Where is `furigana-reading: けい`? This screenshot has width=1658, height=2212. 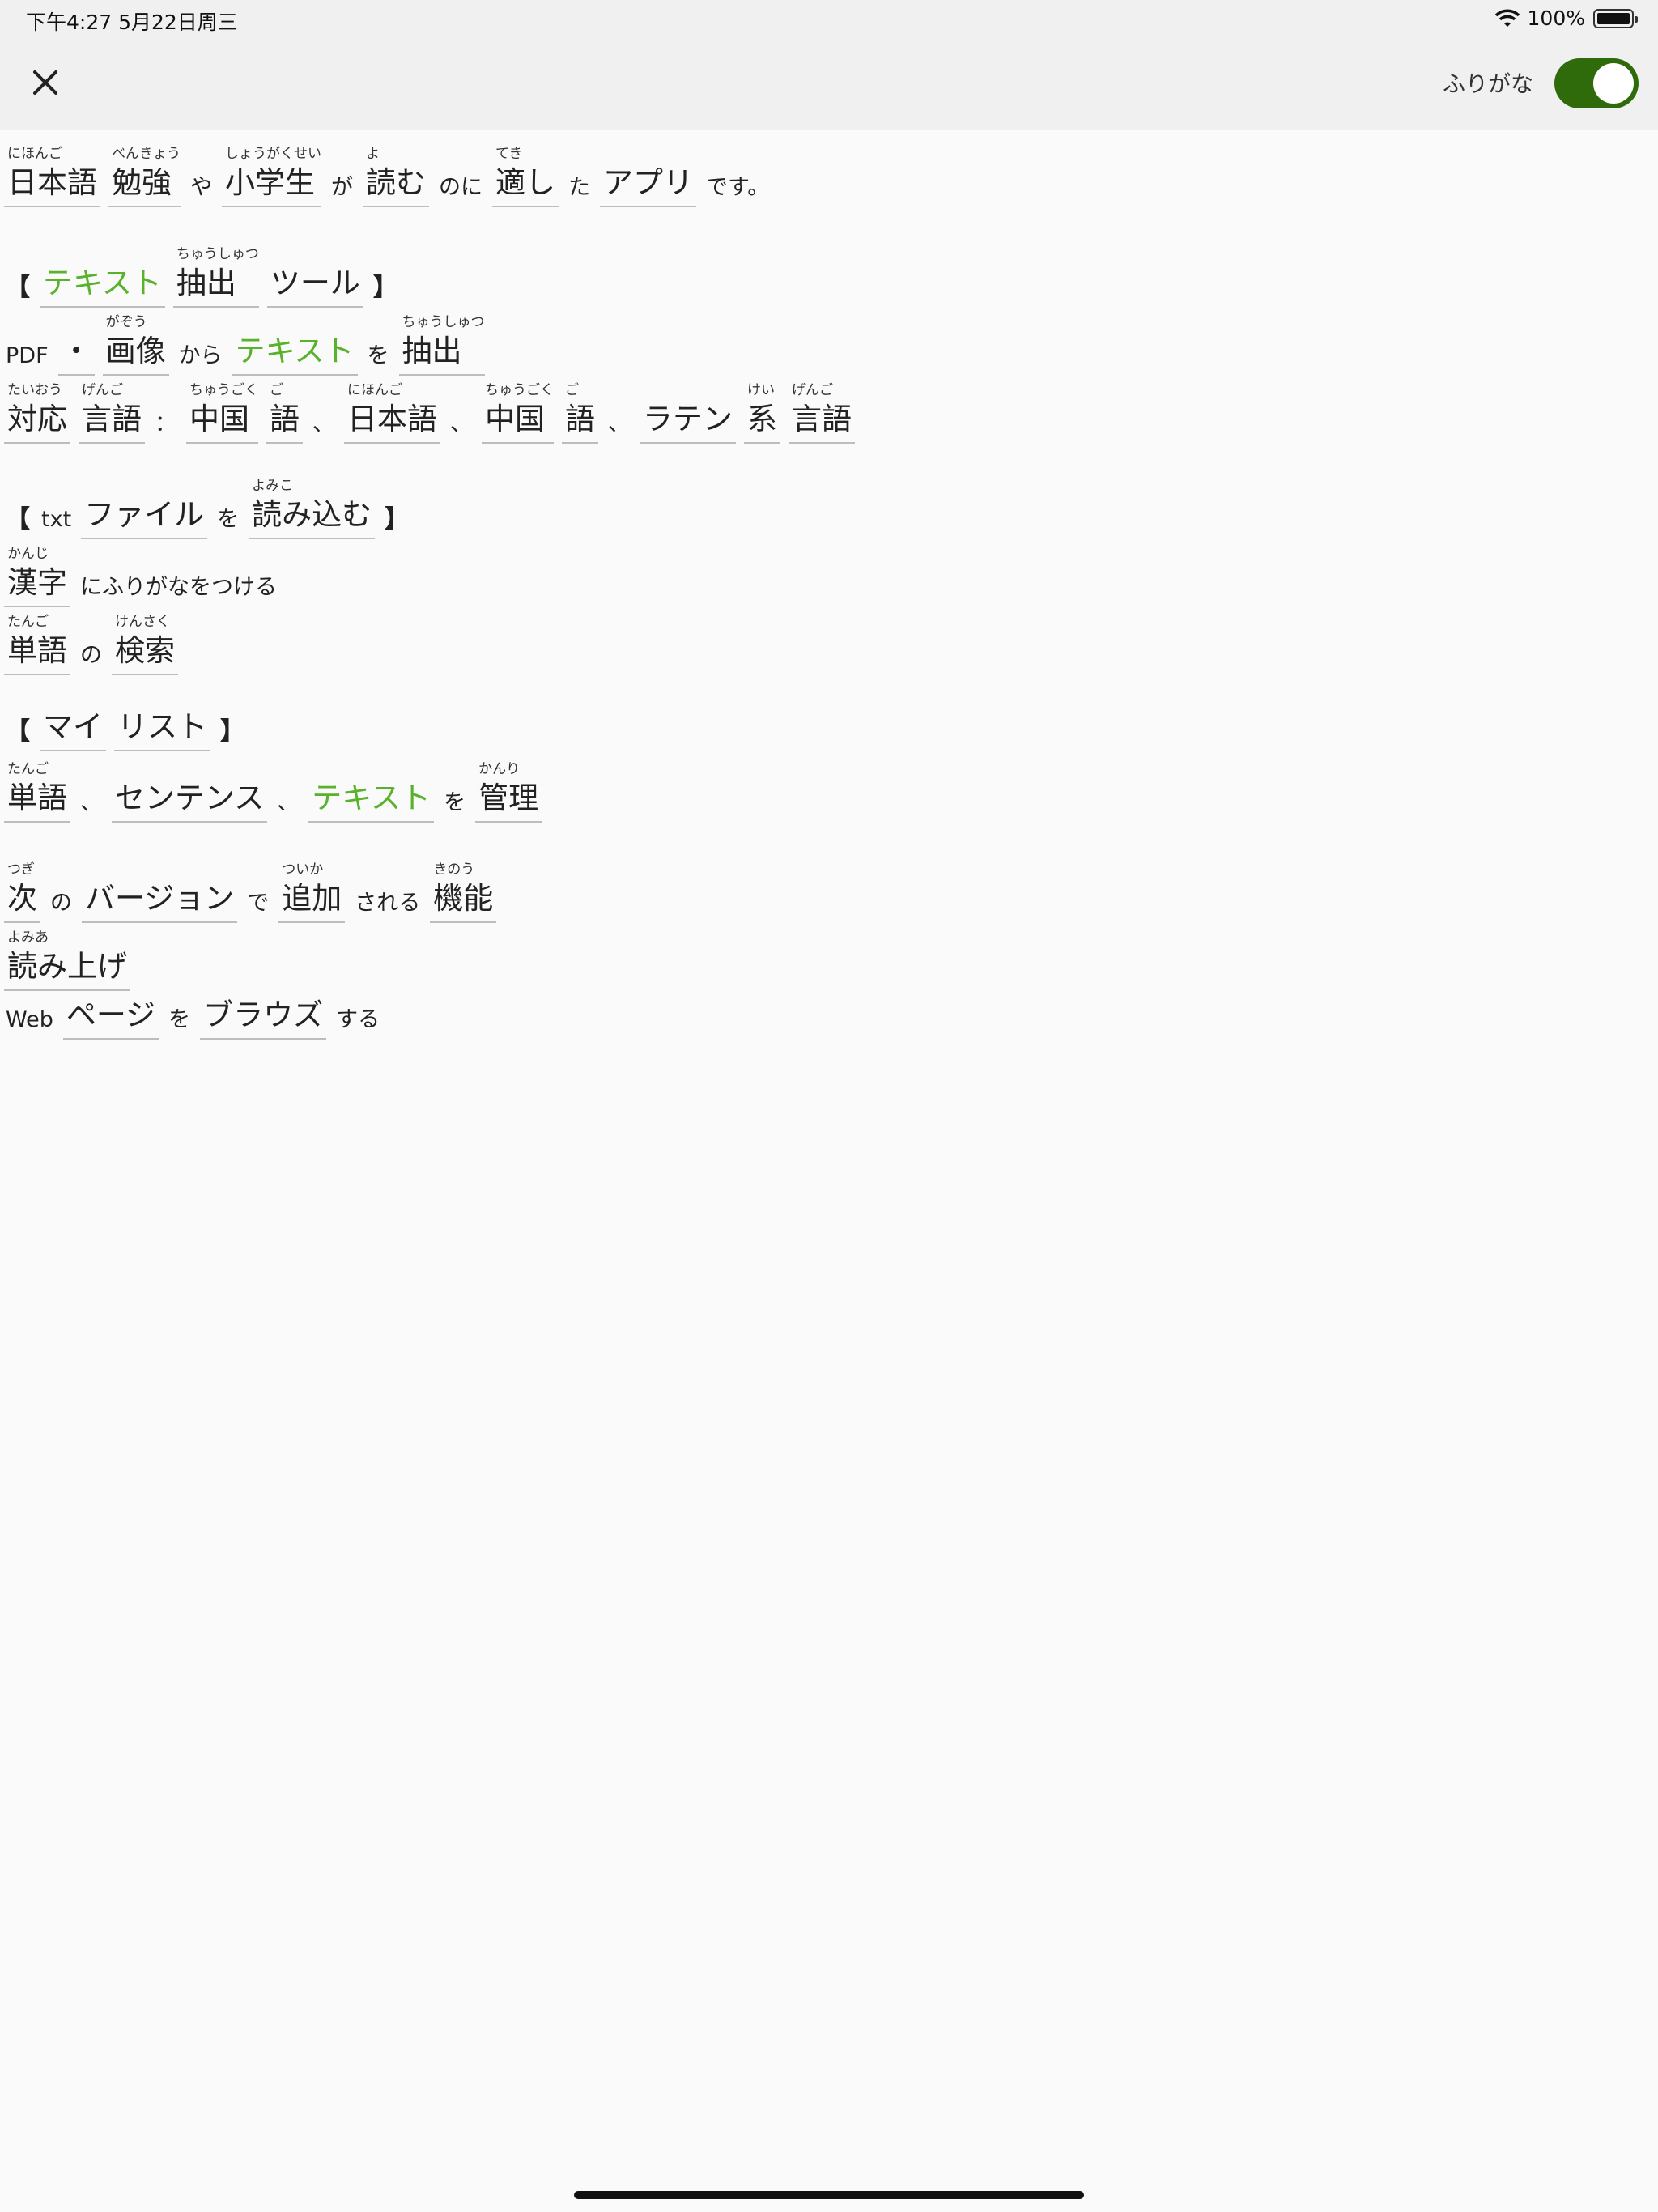
furigana-reading: けい is located at coordinates (761, 390).